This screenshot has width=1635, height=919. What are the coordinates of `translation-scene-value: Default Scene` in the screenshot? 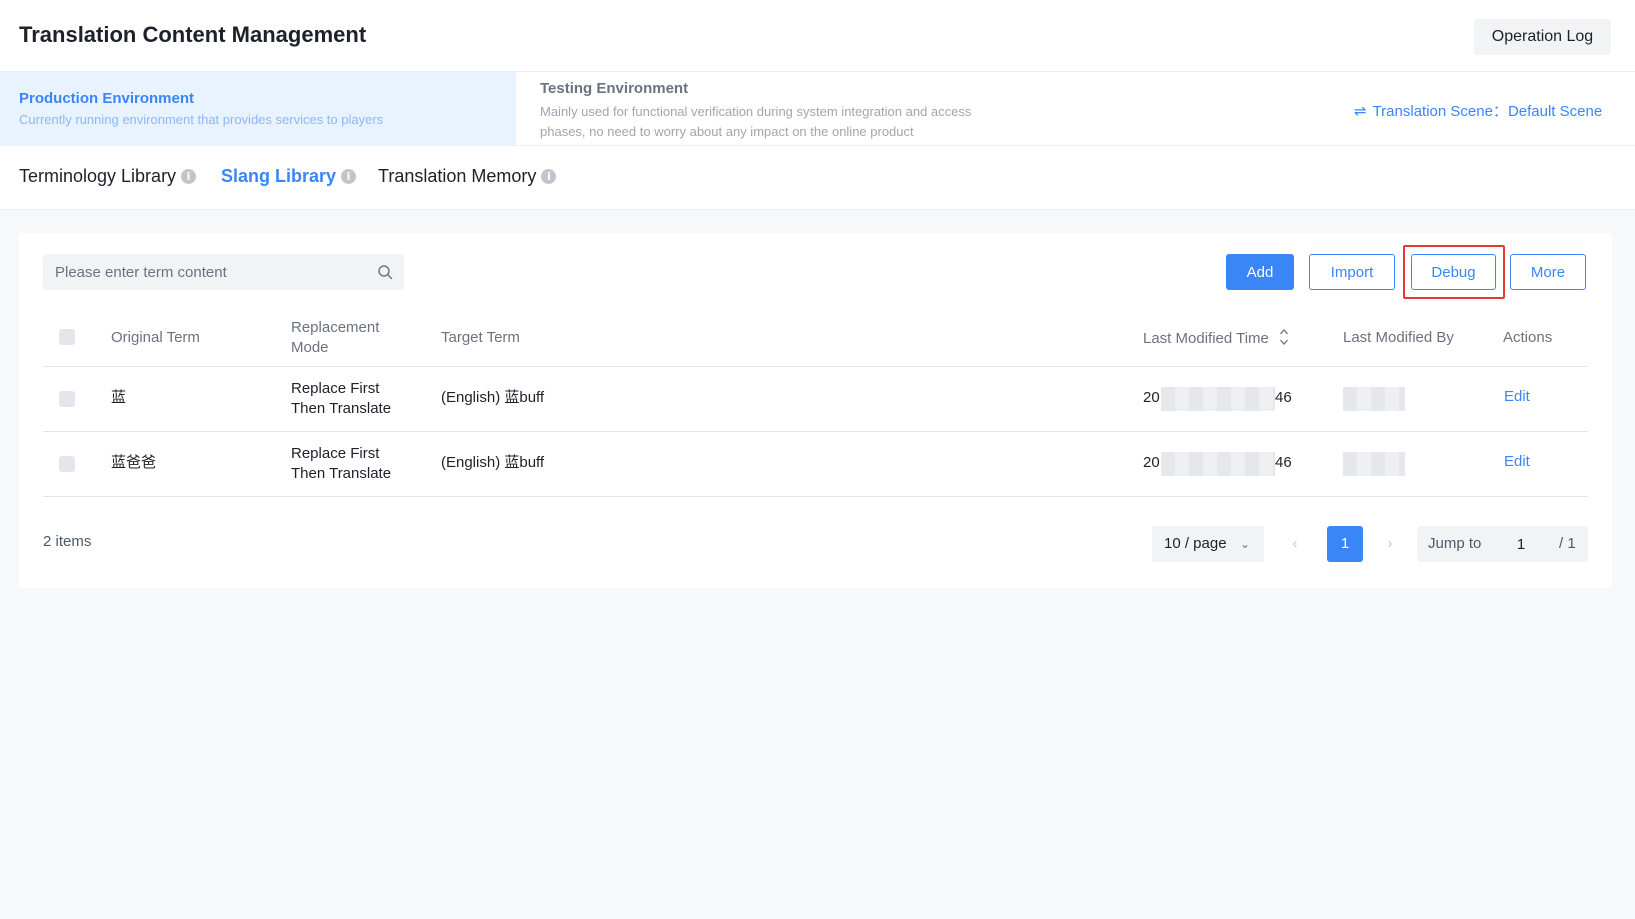 It's located at (1555, 111).